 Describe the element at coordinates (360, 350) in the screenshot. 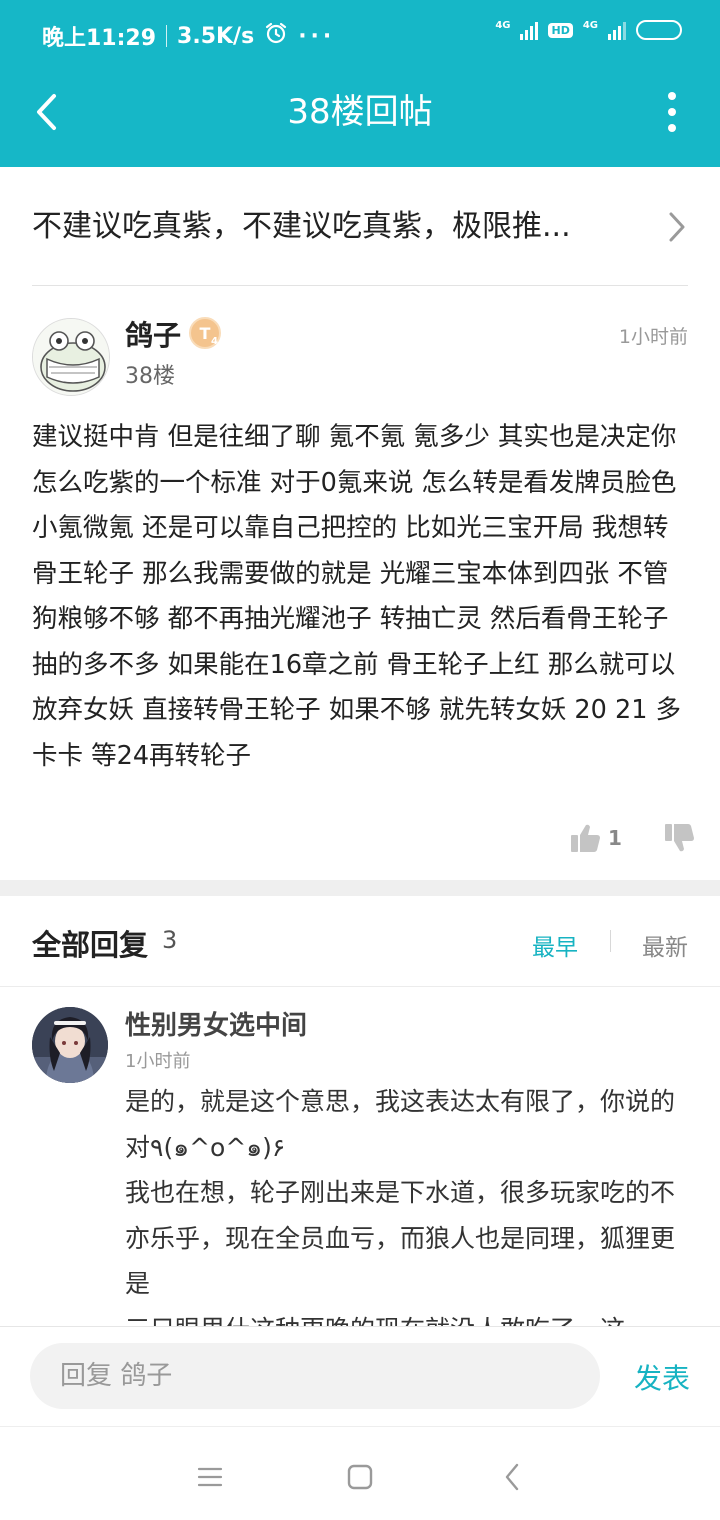

I see `floor-post-header: 鸽子 T 4 38楼 1小时前` at that location.